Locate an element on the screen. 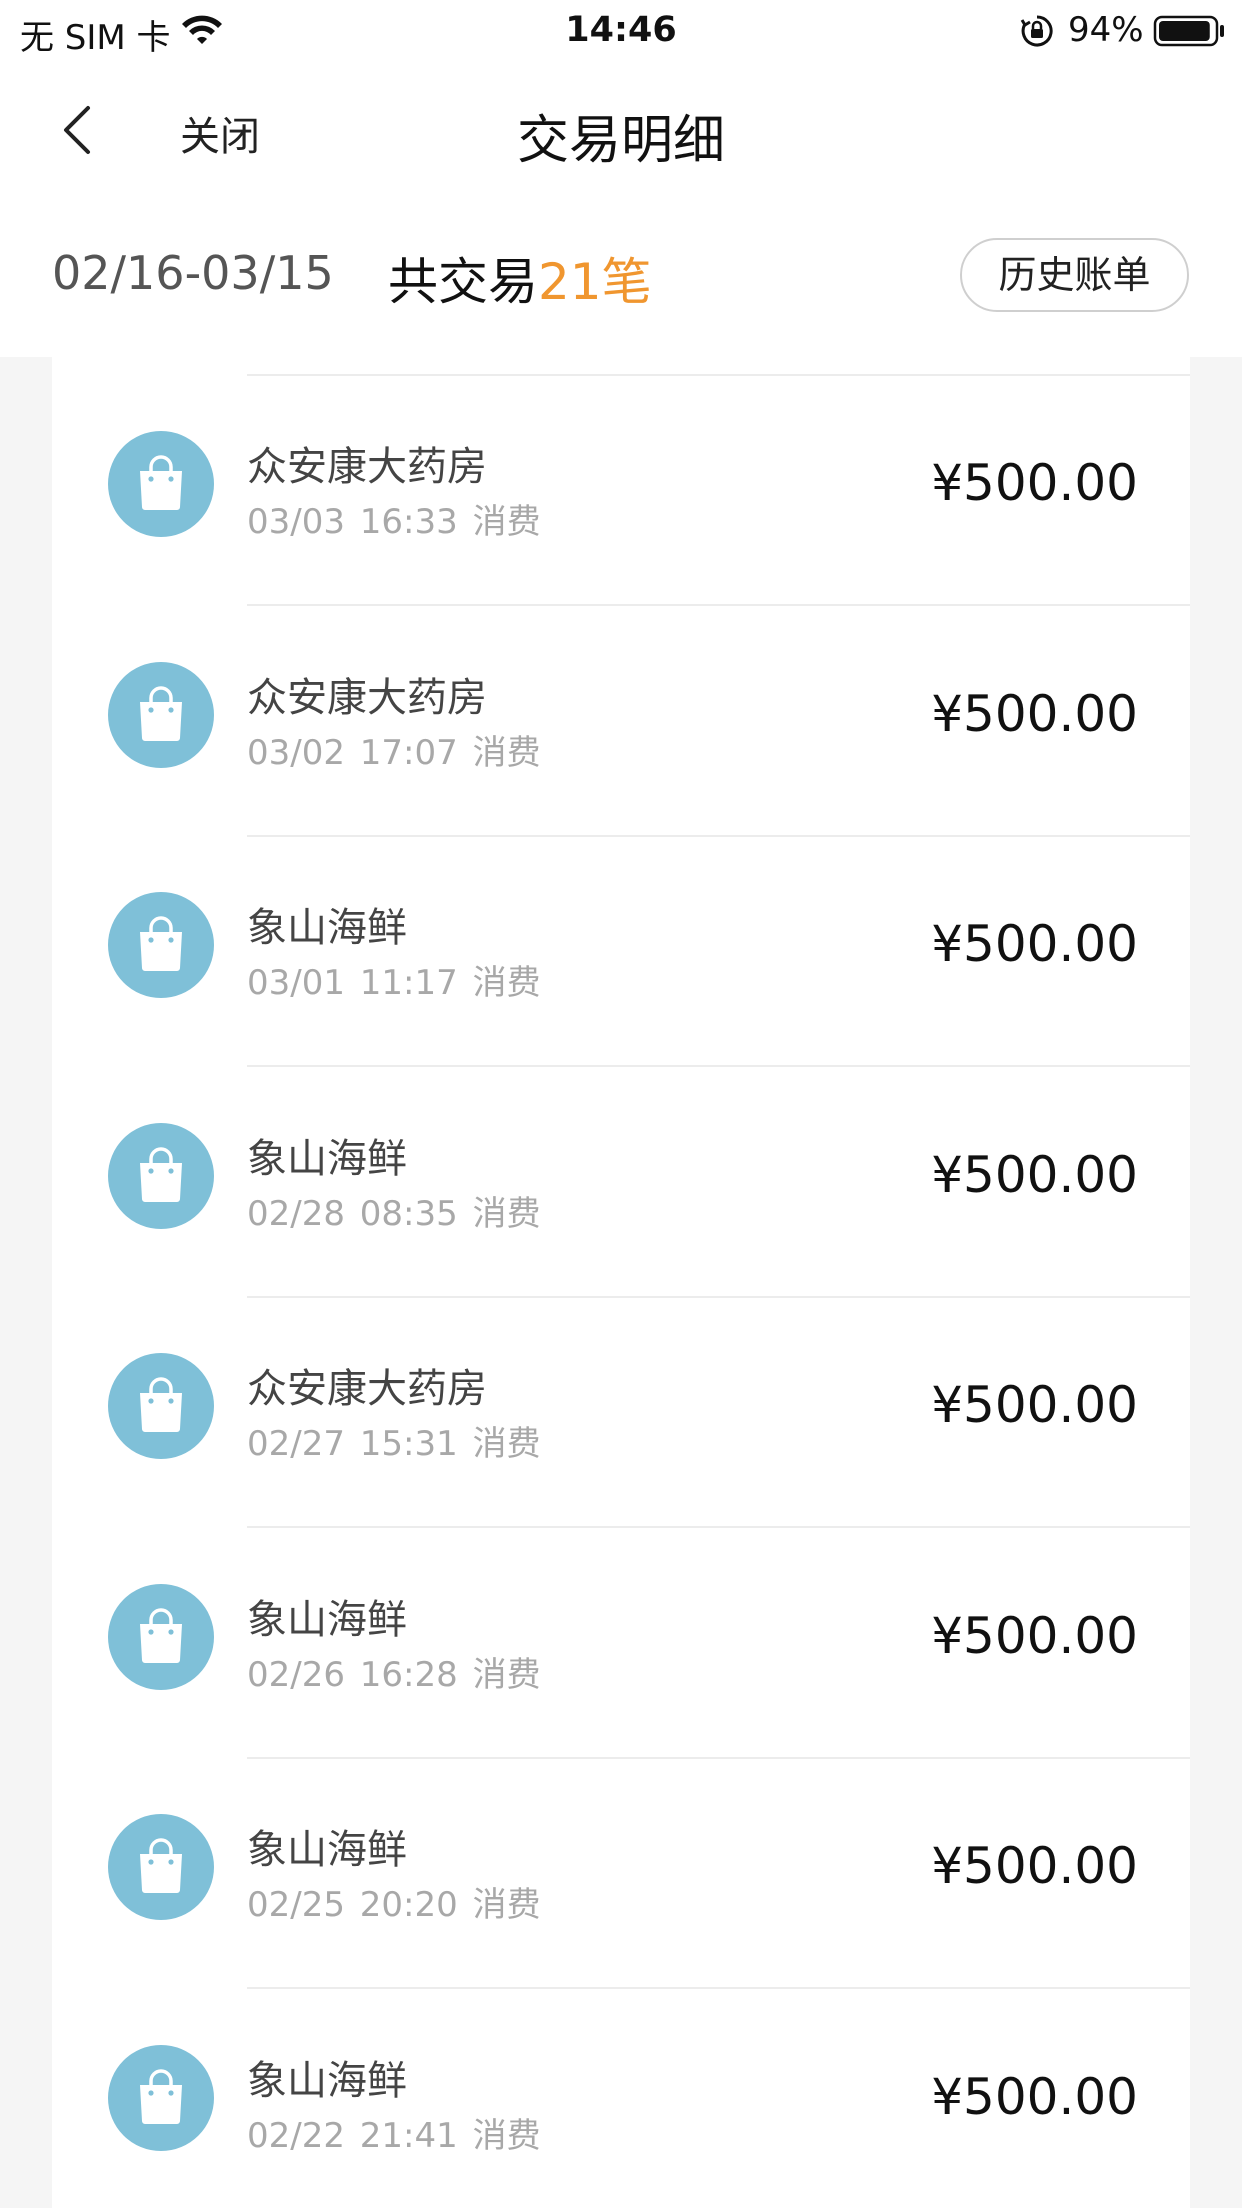  transaction-meta: 02/25 20:20 消费 is located at coordinates (394, 1901).